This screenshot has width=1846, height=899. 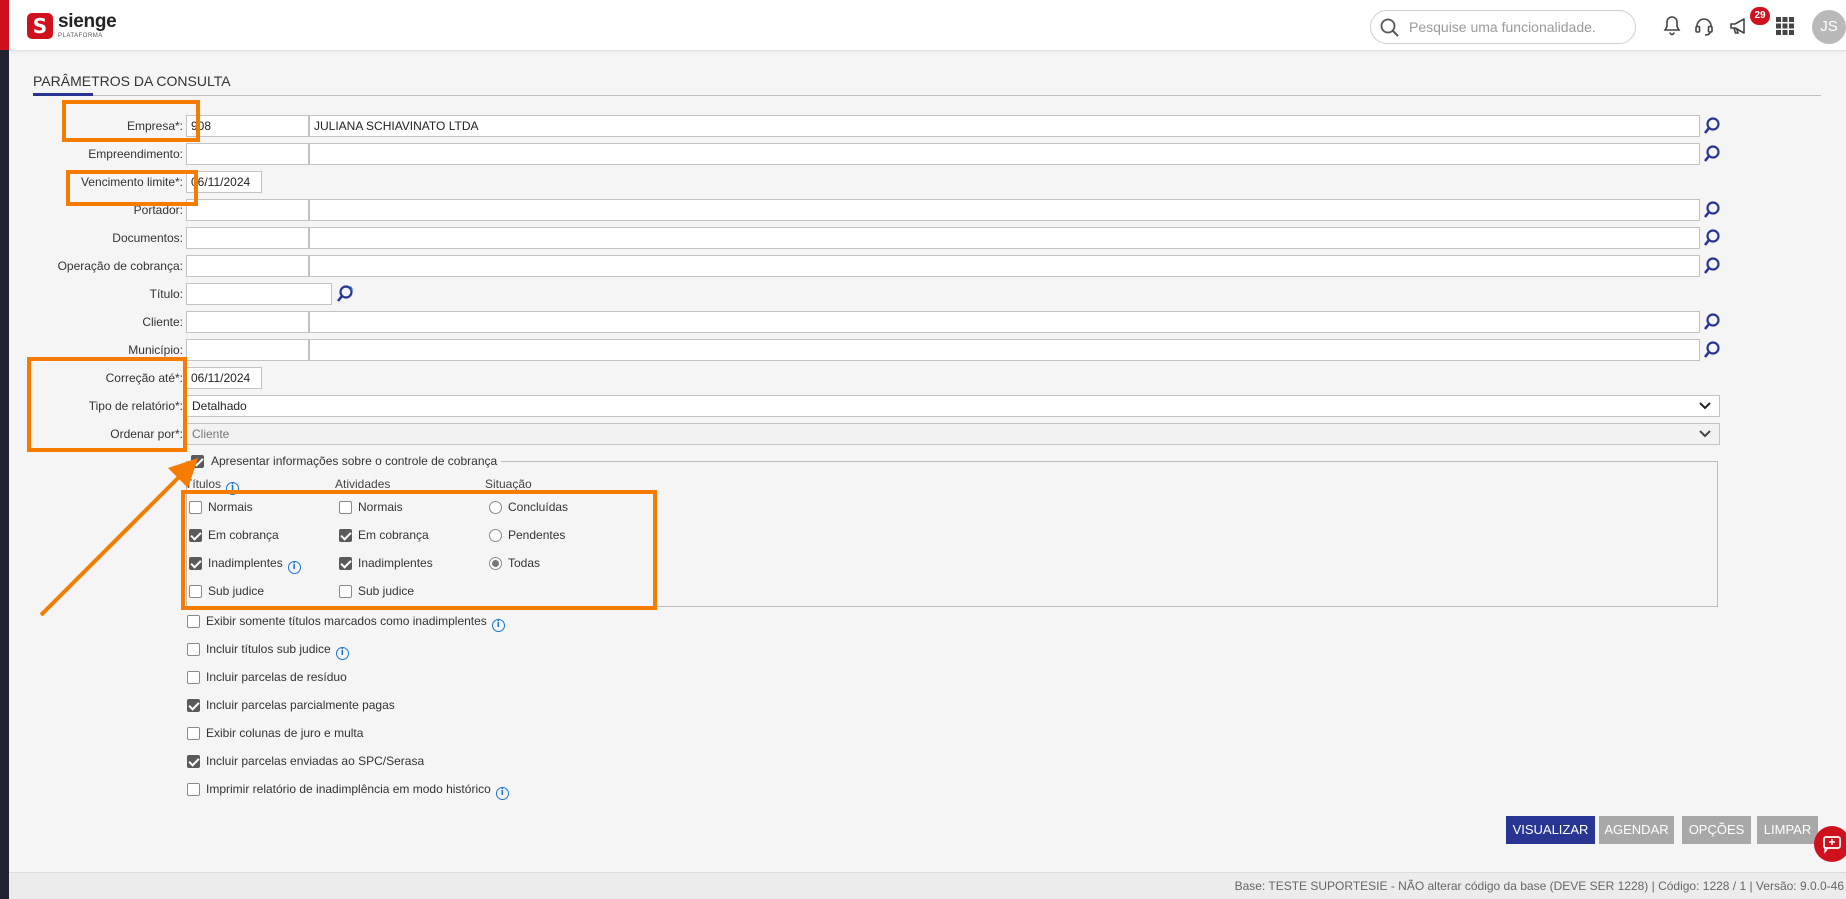 I want to click on vencimento-date-input, so click(x=224, y=182).